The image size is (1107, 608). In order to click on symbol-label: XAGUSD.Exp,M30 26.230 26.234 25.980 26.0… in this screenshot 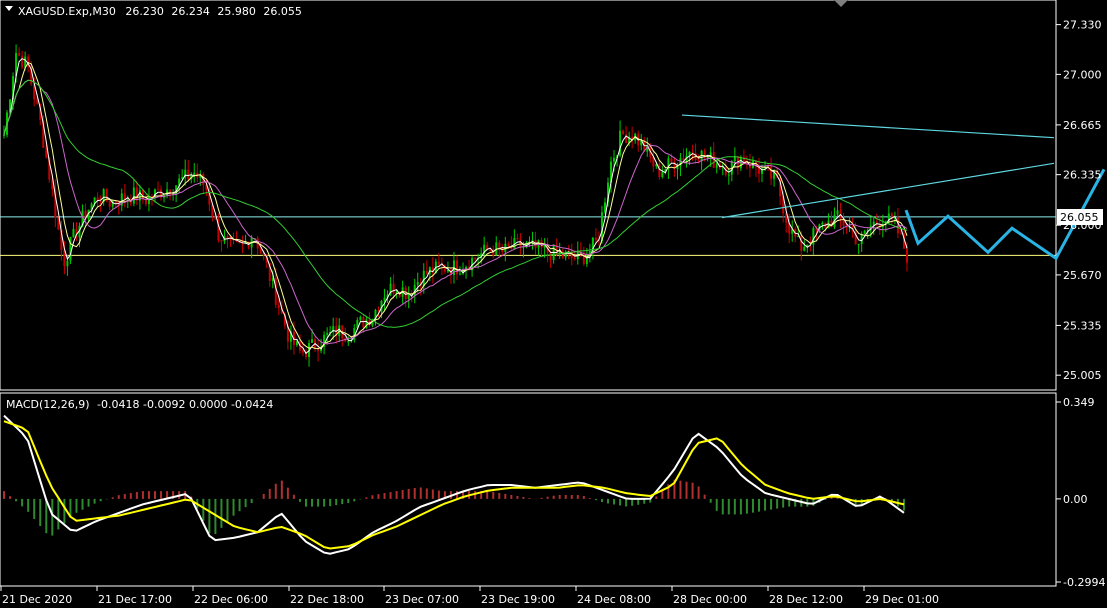, I will do `click(160, 11)`.